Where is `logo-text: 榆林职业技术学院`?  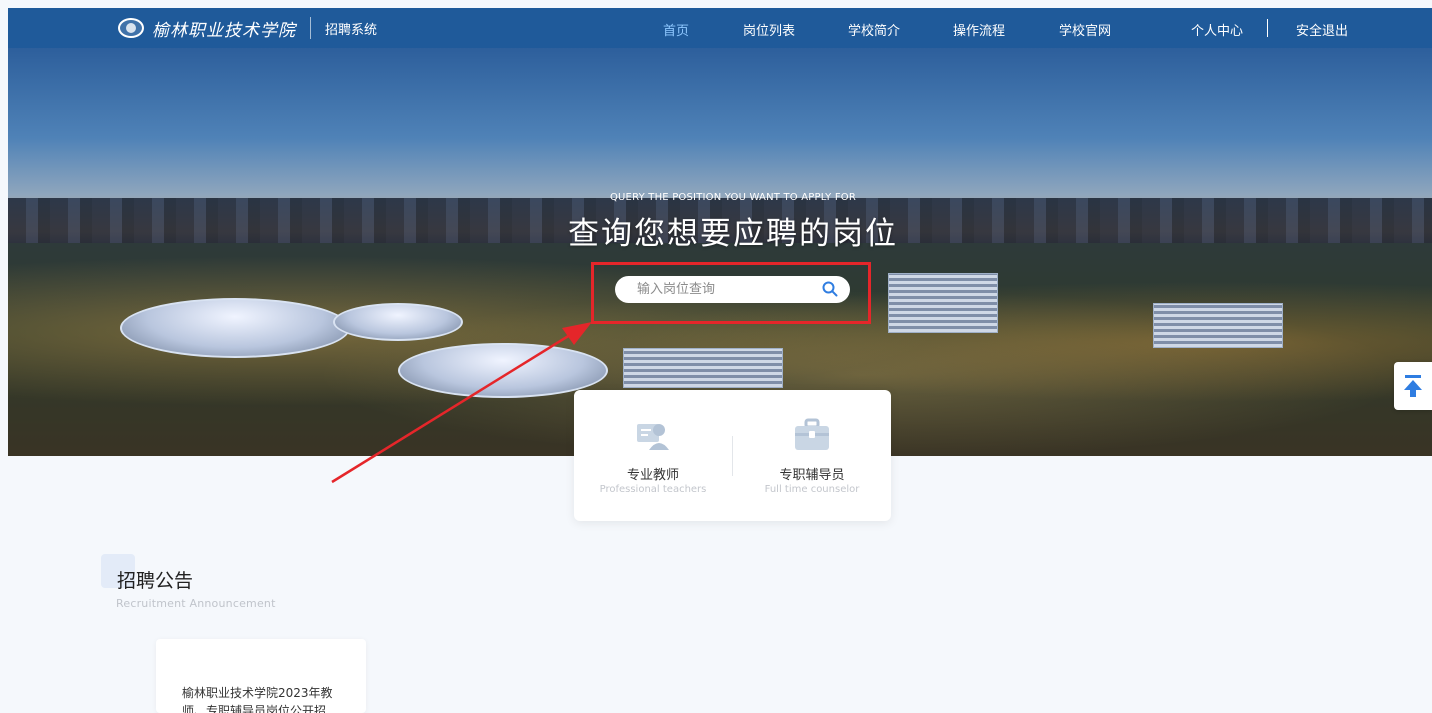
logo-text: 榆林职业技术学院 is located at coordinates (224, 30).